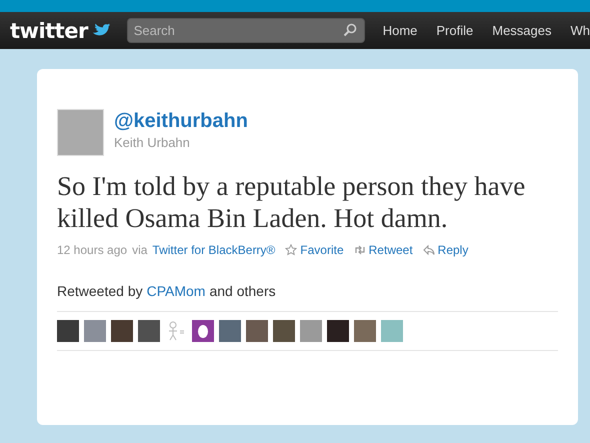 This screenshot has width=590, height=443. What do you see at coordinates (314, 250) in the screenshot?
I see `favorite-link: Favorite` at bounding box center [314, 250].